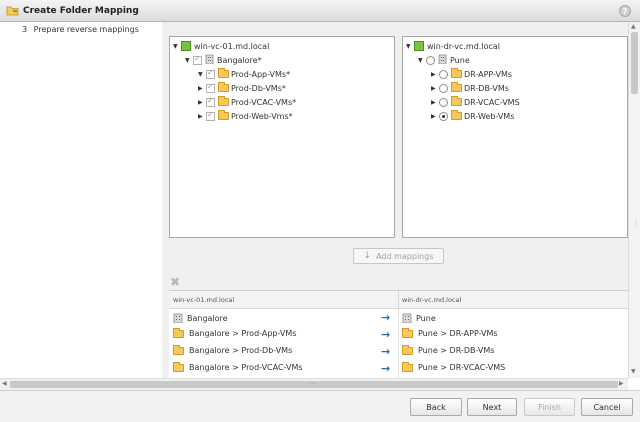 This screenshot has width=640, height=422. I want to click on tree-node-source-folder: ▶ Prod-VCAC-VMs*, so click(247, 102).